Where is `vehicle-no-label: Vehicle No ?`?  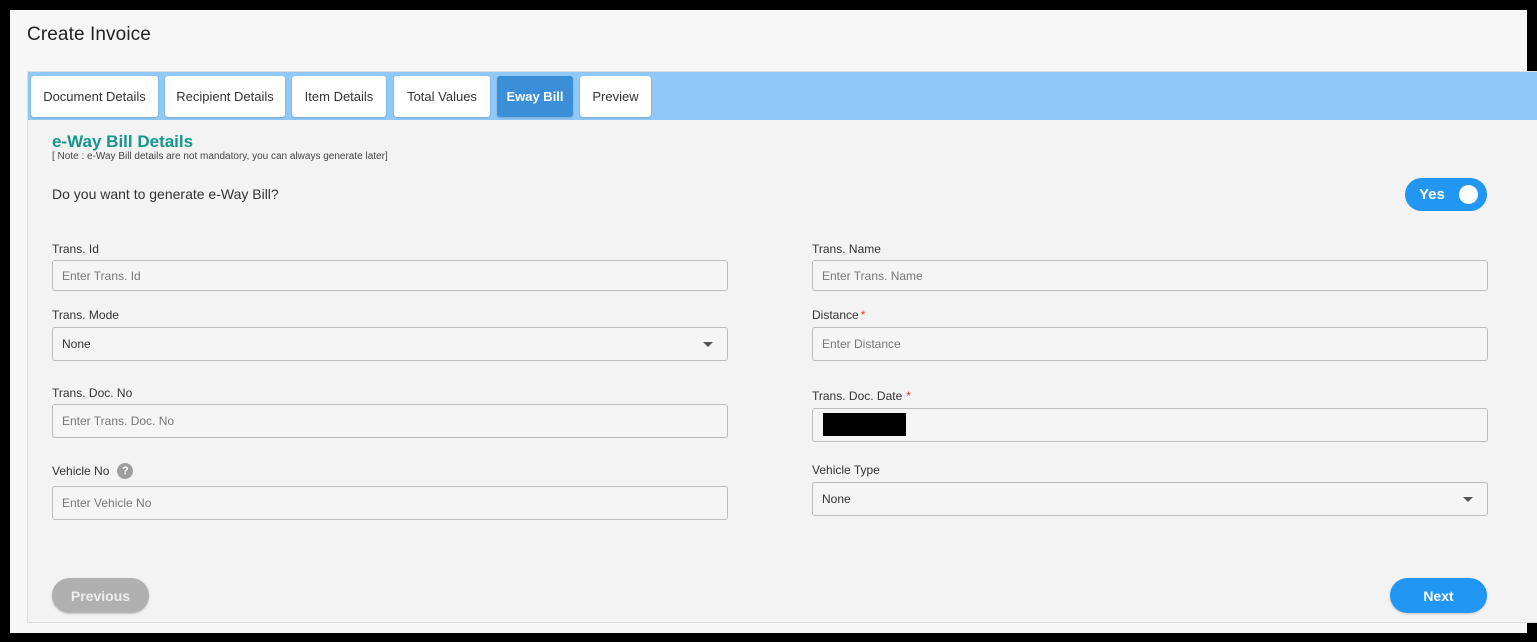 vehicle-no-label: Vehicle No ? is located at coordinates (93, 471).